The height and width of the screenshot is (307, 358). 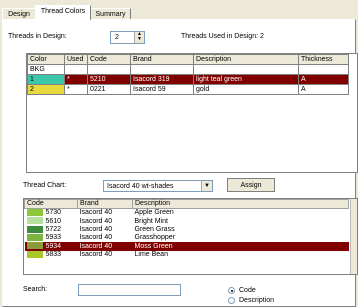 I want to click on thread-chart-select: Isacord 40 wt-shades ▼, so click(x=158, y=186).